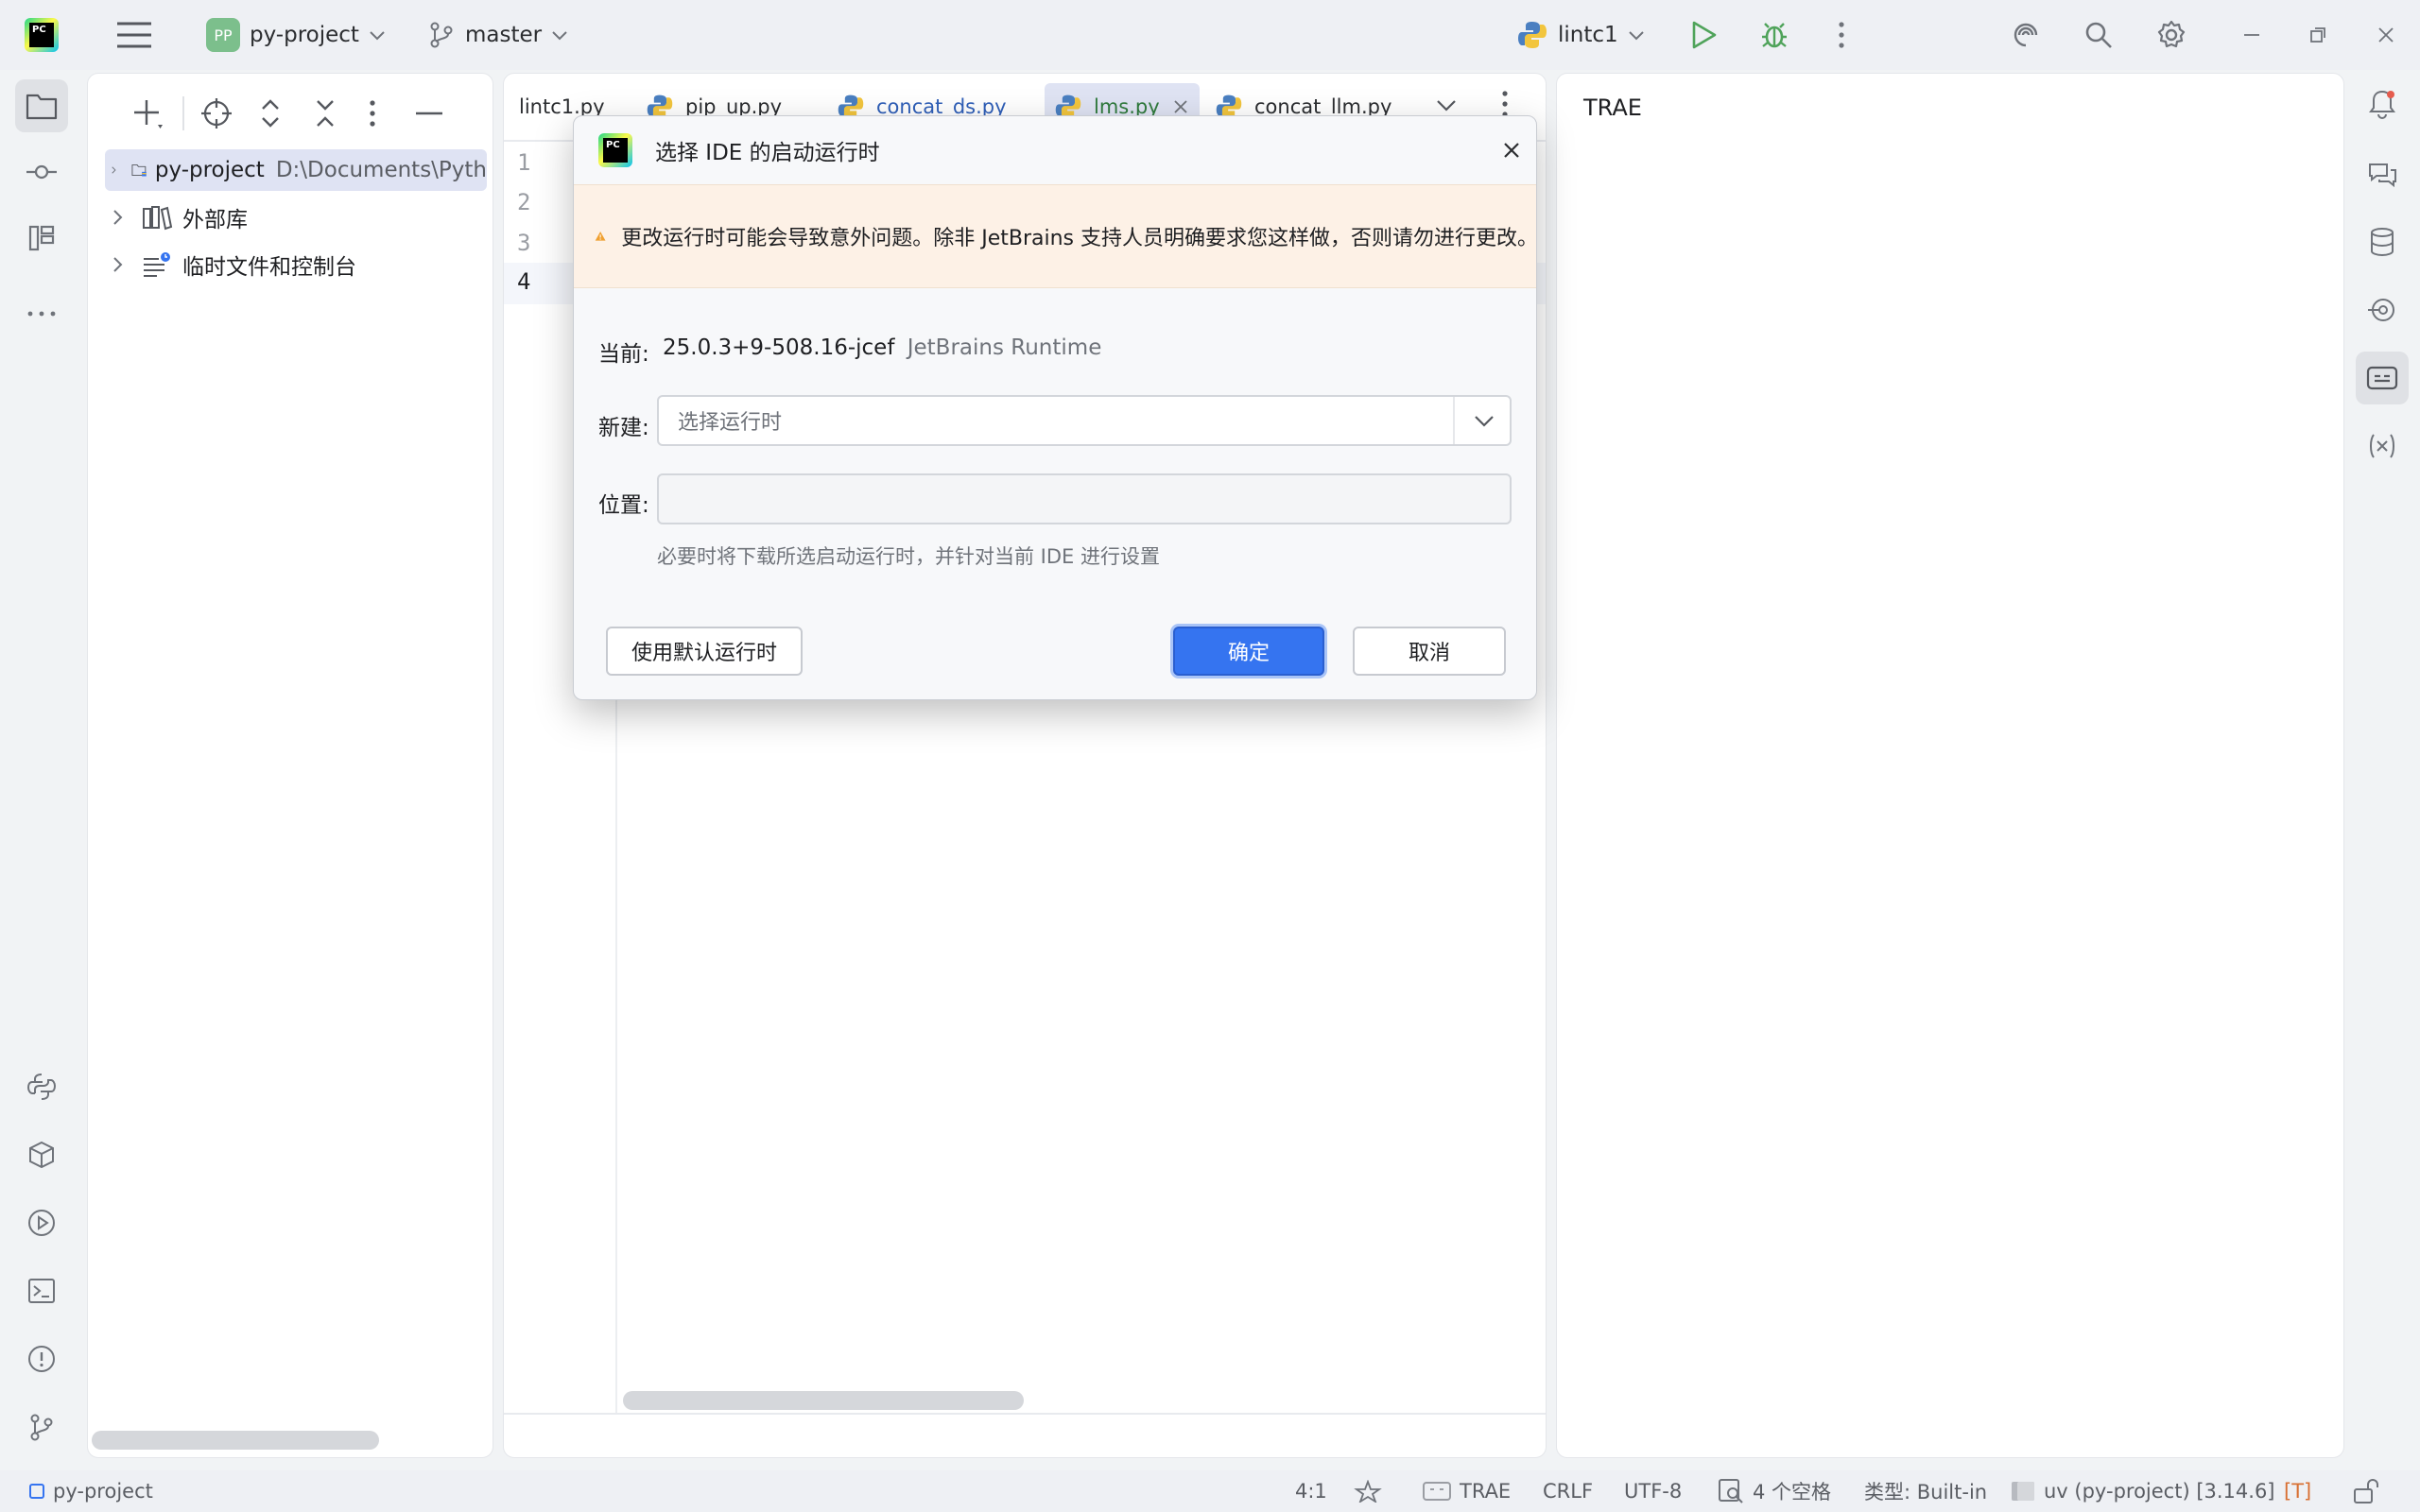 The height and width of the screenshot is (1512, 2420). Describe the element at coordinates (1653, 1491) in the screenshot. I see `status-encoding: UTF-8` at that location.